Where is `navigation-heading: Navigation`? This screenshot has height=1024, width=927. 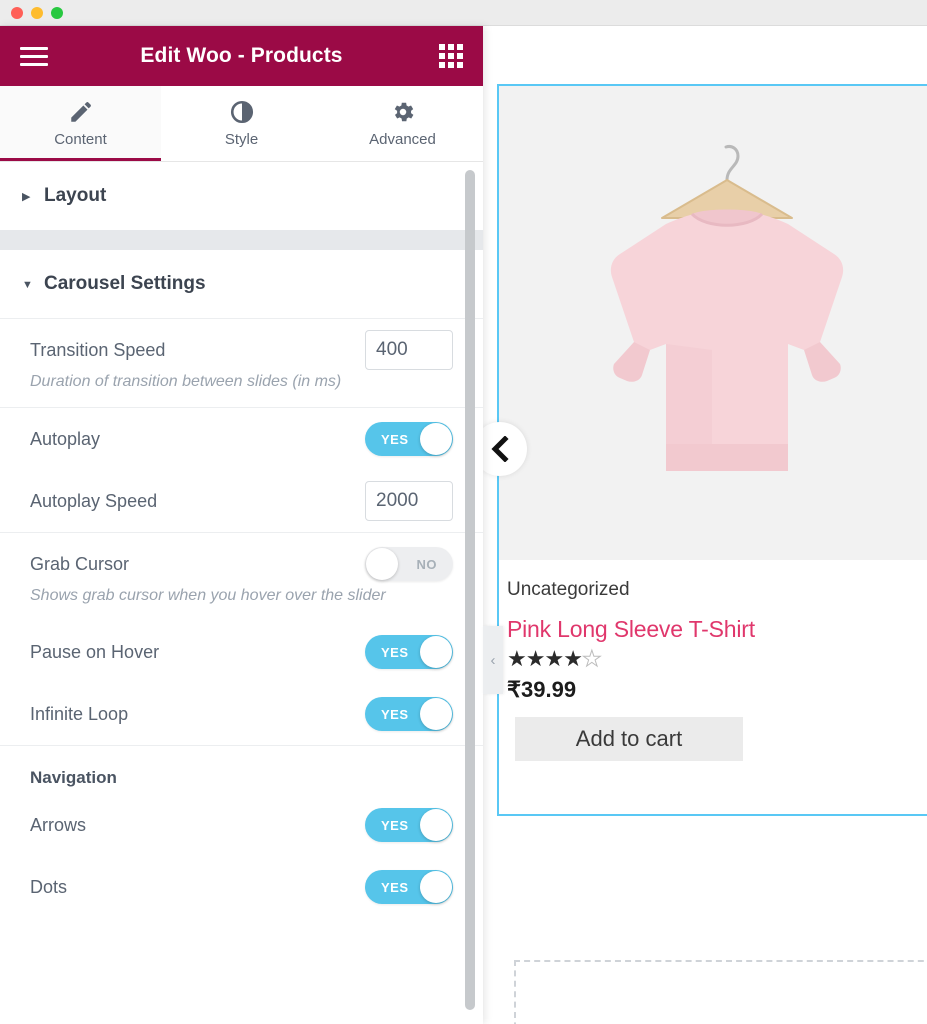
navigation-heading: Navigation is located at coordinates (73, 777).